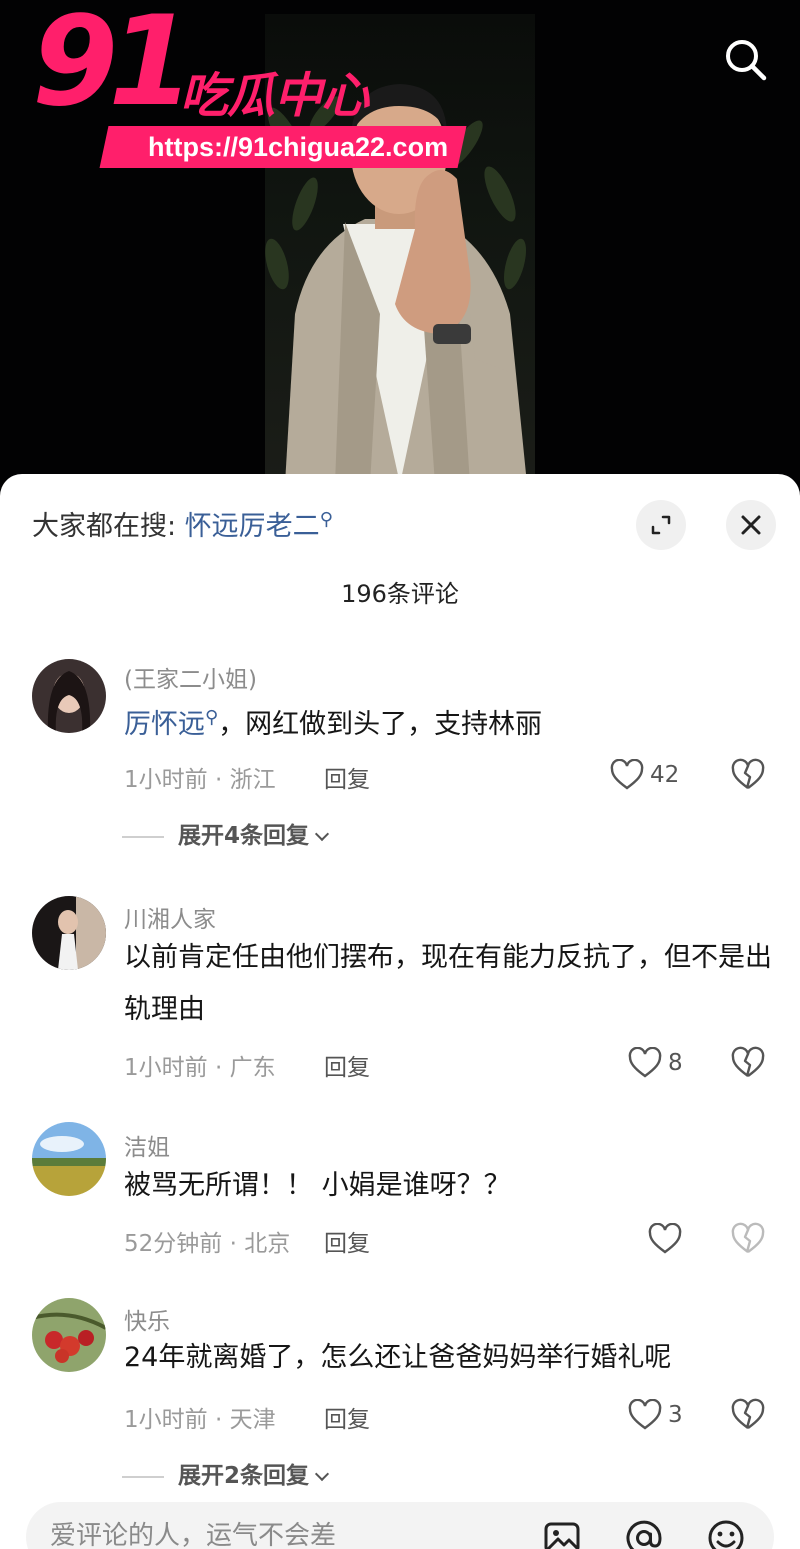 The image size is (800, 1549). What do you see at coordinates (280, 1532) in the screenshot?
I see `comment-input` at bounding box center [280, 1532].